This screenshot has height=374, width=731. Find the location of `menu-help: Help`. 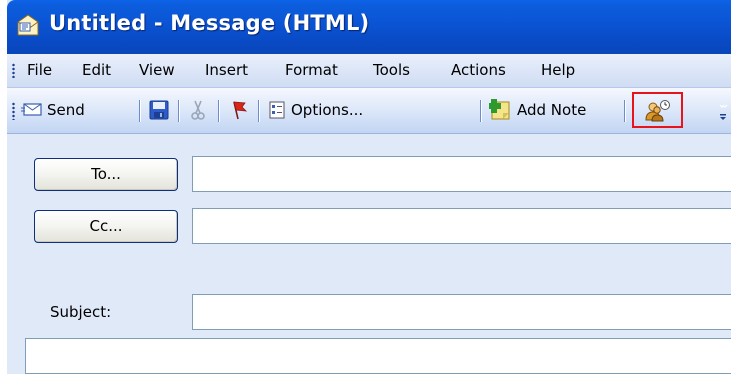

menu-help: Help is located at coordinates (558, 70).